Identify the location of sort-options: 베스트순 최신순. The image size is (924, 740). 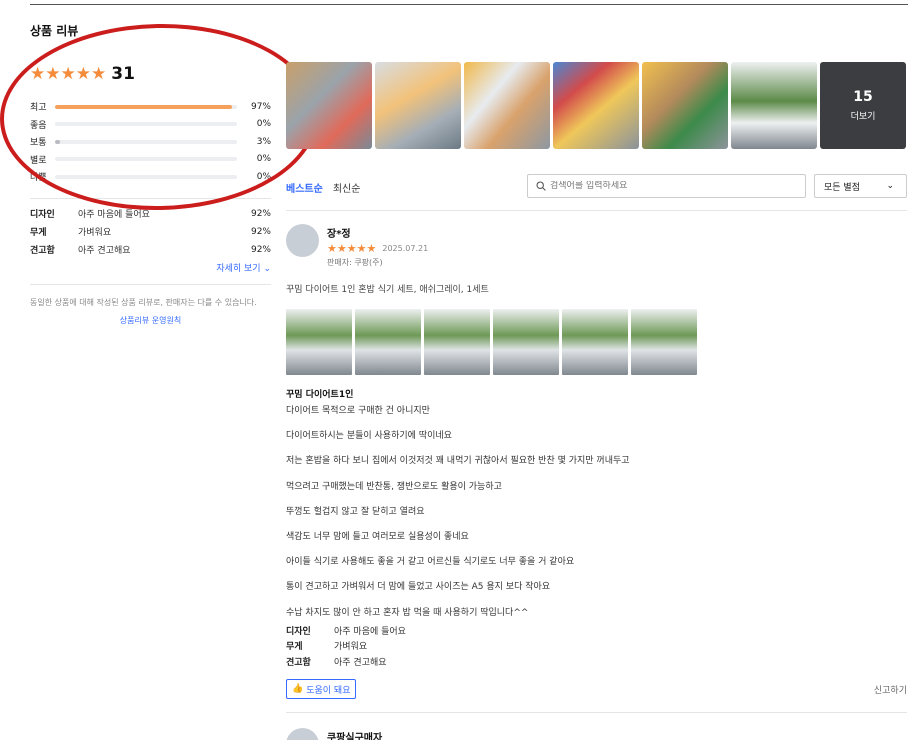
(323, 187).